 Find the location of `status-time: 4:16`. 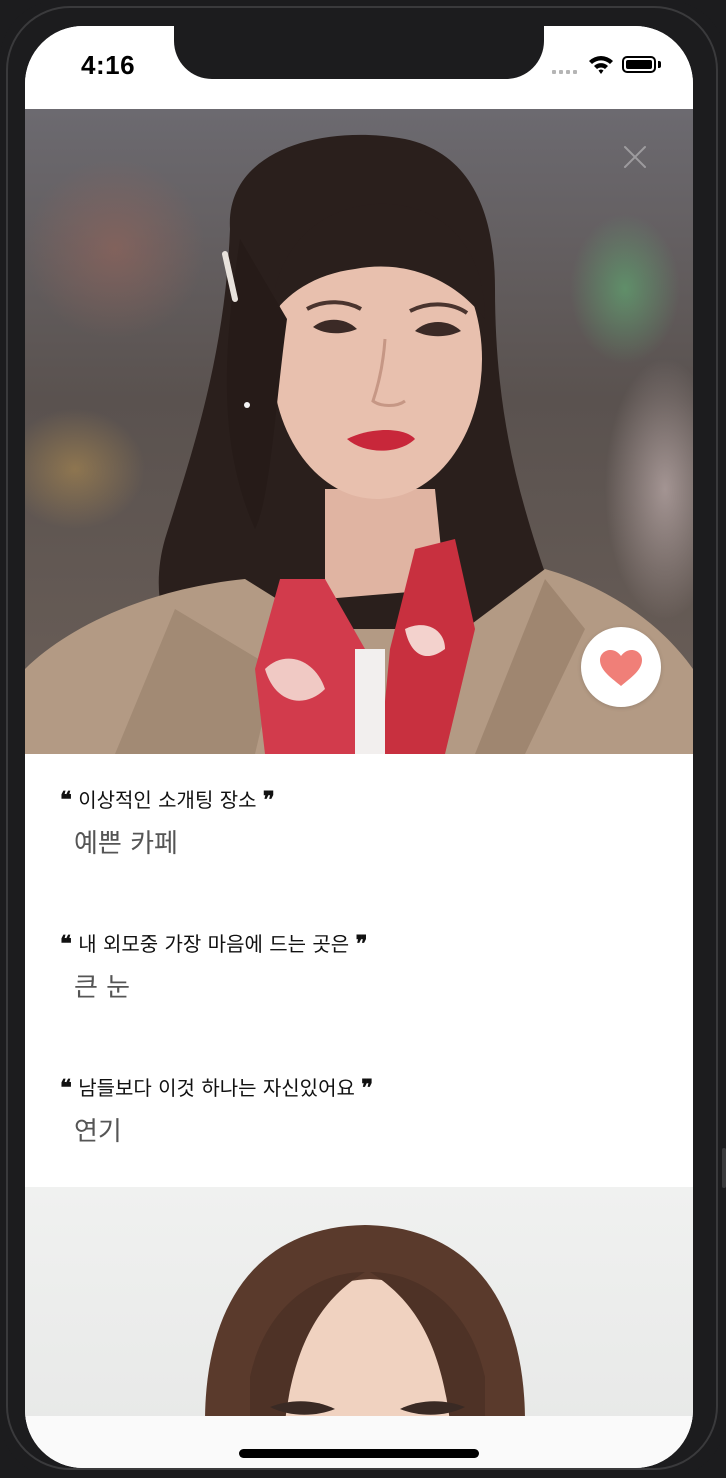

status-time: 4:16 is located at coordinates (108, 65).